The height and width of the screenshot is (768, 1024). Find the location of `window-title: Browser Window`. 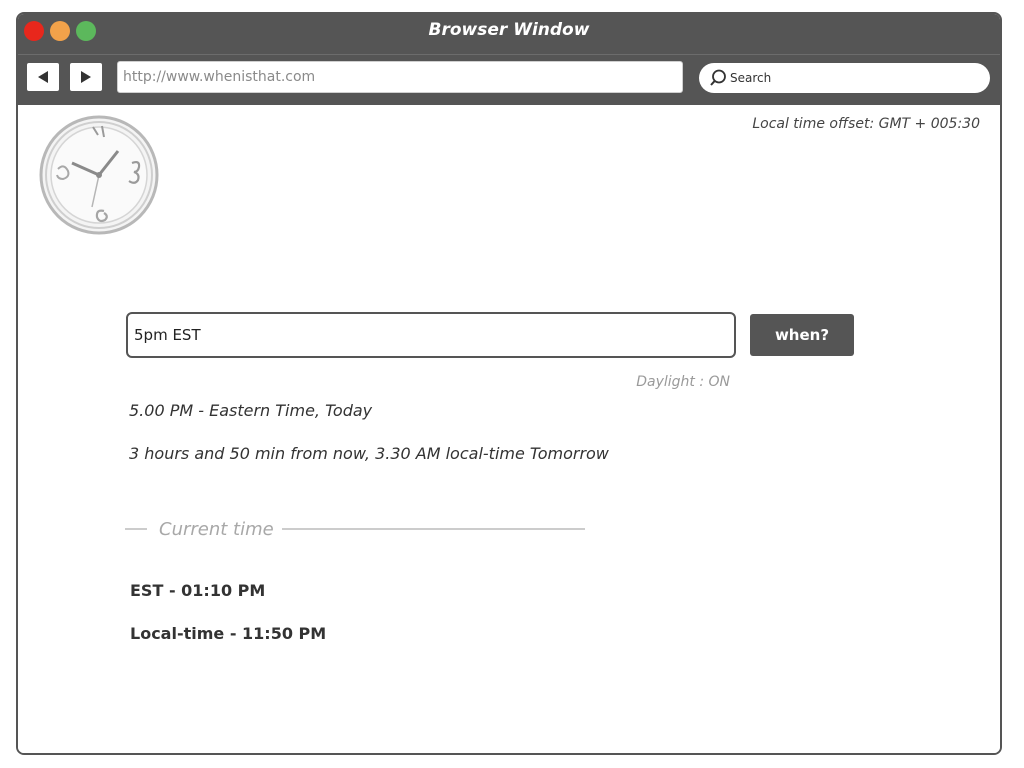

window-title: Browser Window is located at coordinates (509, 30).